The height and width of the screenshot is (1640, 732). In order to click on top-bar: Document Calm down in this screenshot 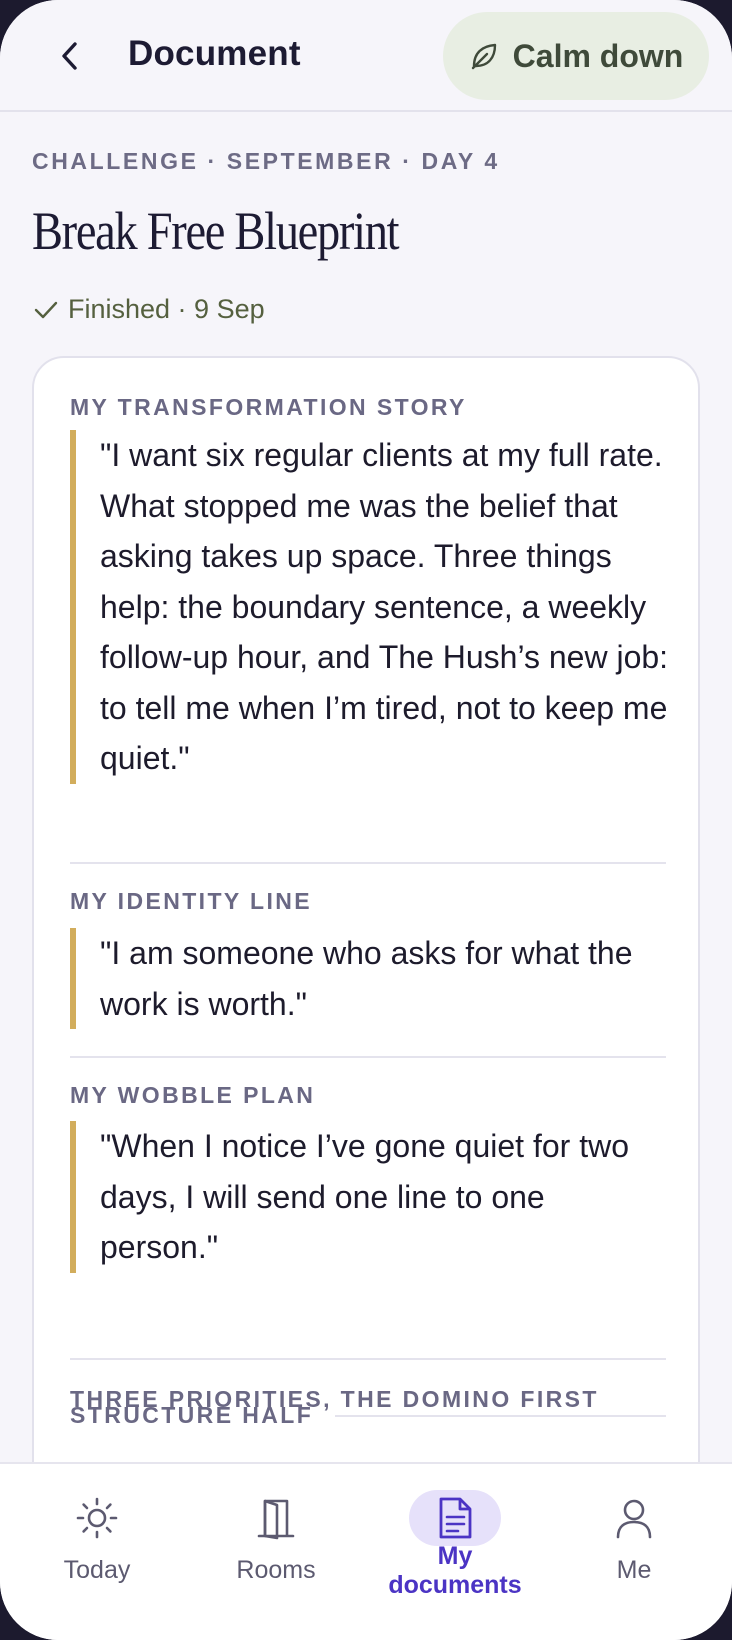, I will do `click(366, 56)`.